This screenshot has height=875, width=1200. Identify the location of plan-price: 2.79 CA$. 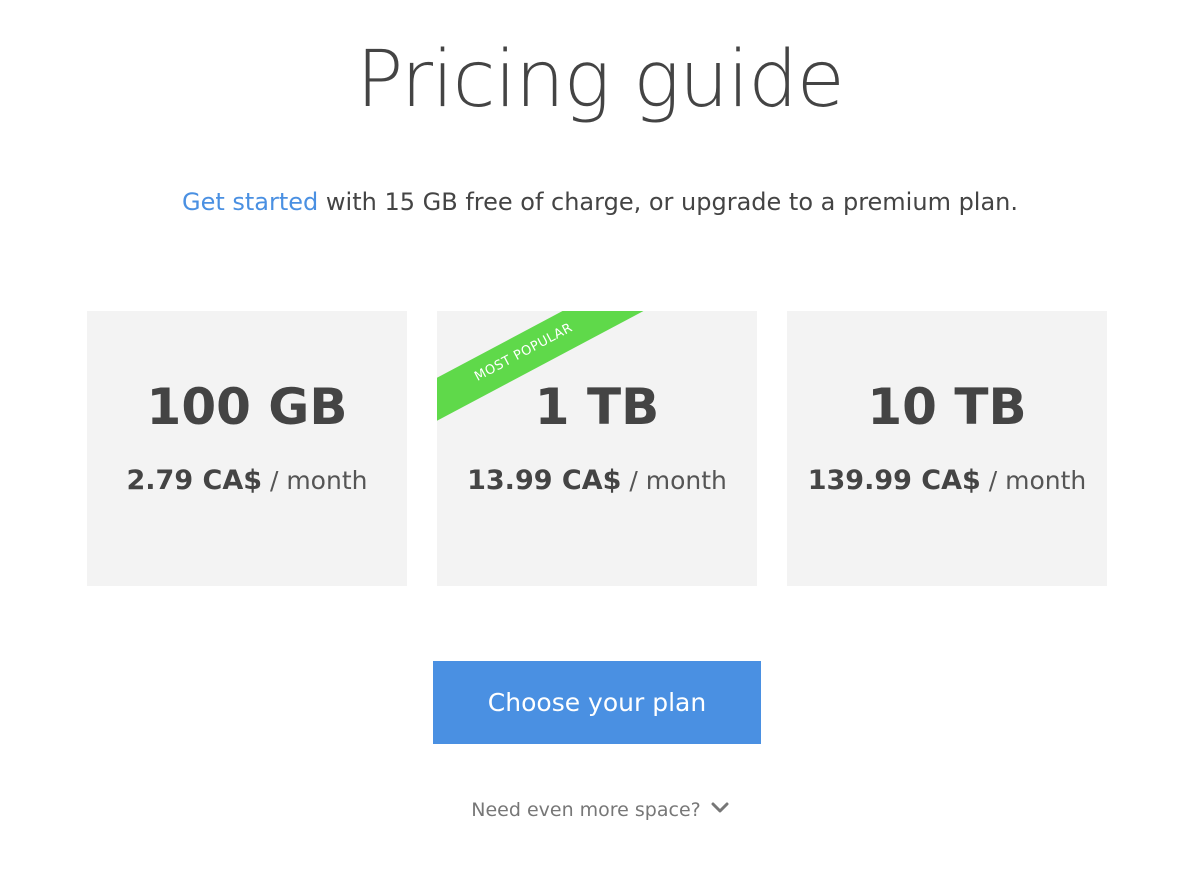
(194, 480).